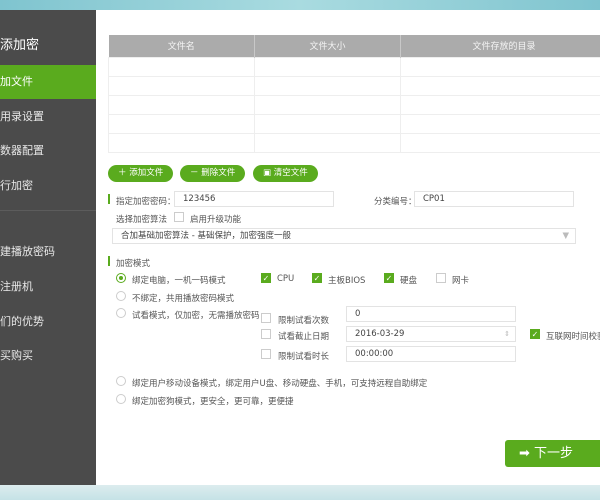 This screenshot has width=600, height=500. I want to click on sidebar-item-advantages: 们的优势, so click(48, 322).